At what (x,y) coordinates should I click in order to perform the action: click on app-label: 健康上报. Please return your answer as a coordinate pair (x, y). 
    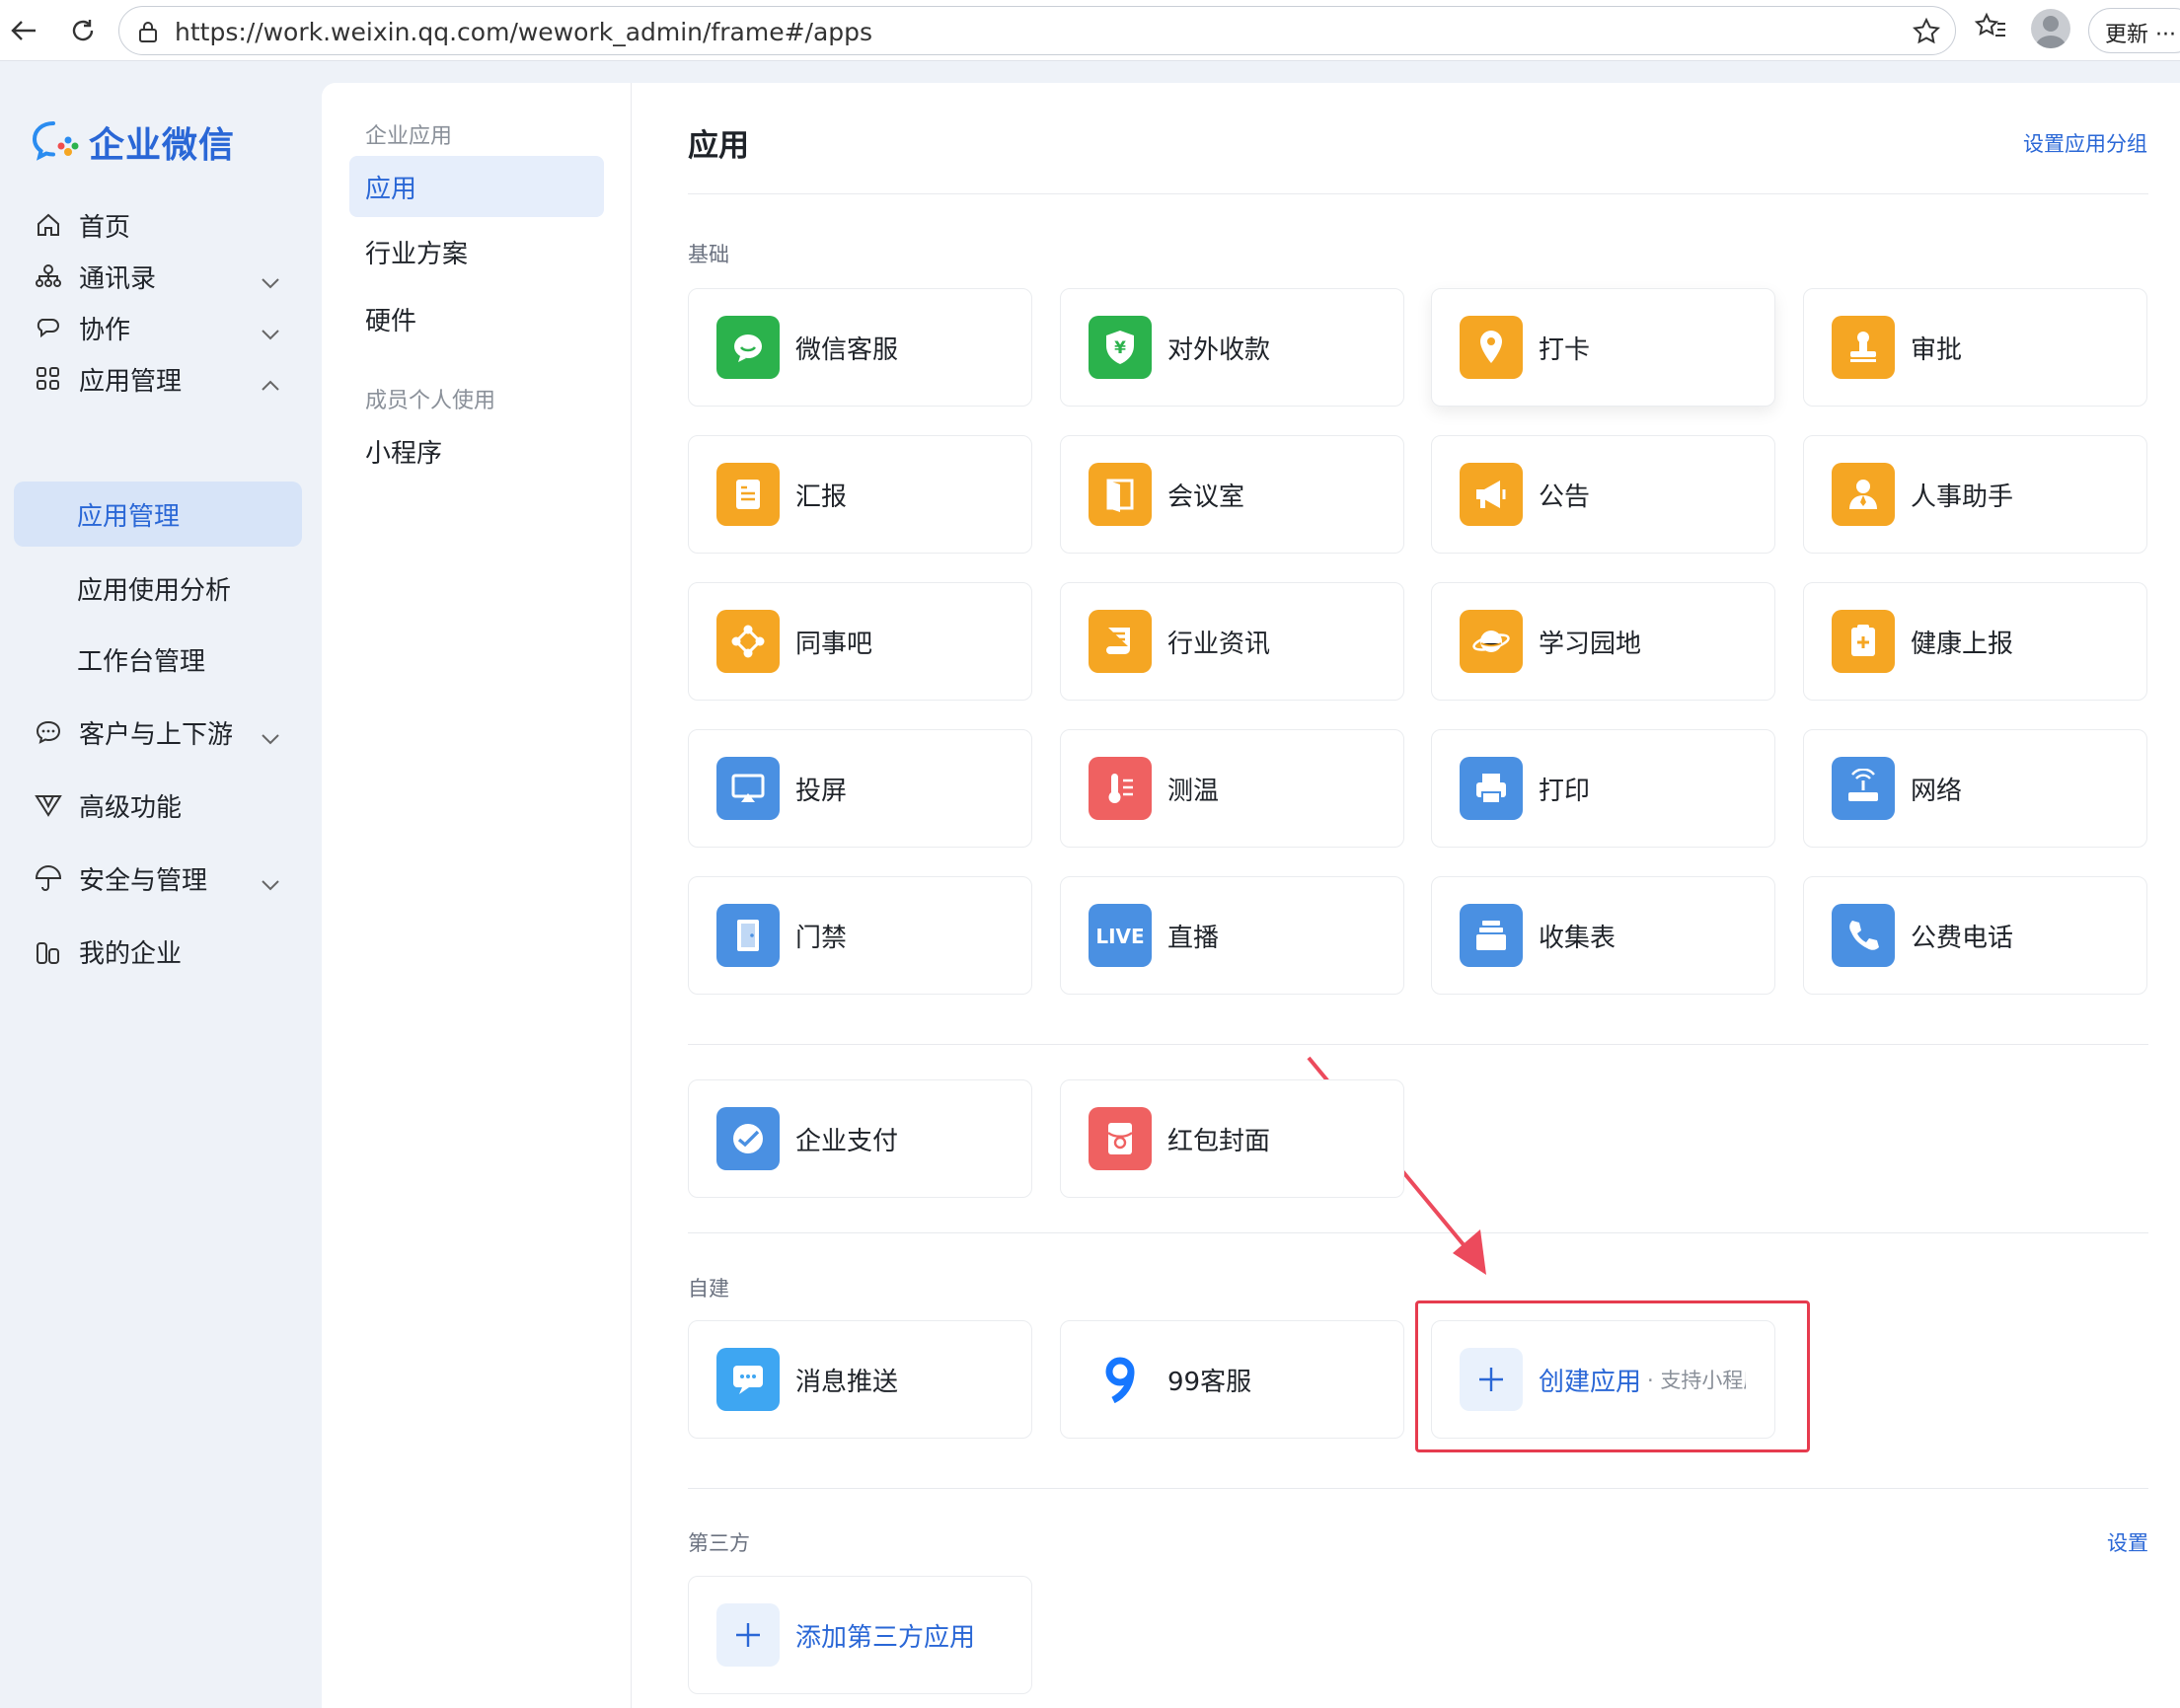
    Looking at the image, I should click on (1962, 644).